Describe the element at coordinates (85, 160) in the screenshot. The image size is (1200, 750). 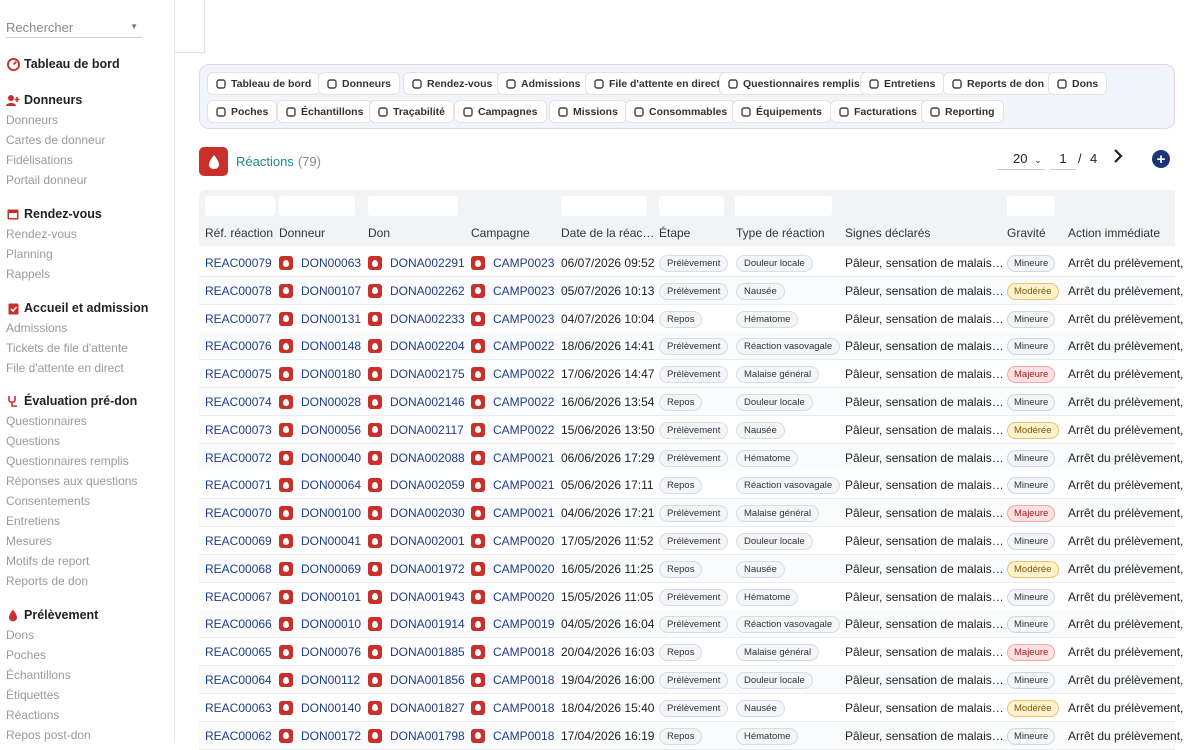
I see `sidebar-item: Fidélisations` at that location.